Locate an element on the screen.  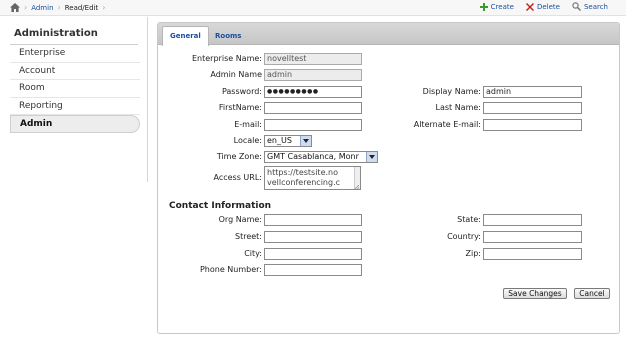
sidebar-item-account: Account is located at coordinates (75, 72).